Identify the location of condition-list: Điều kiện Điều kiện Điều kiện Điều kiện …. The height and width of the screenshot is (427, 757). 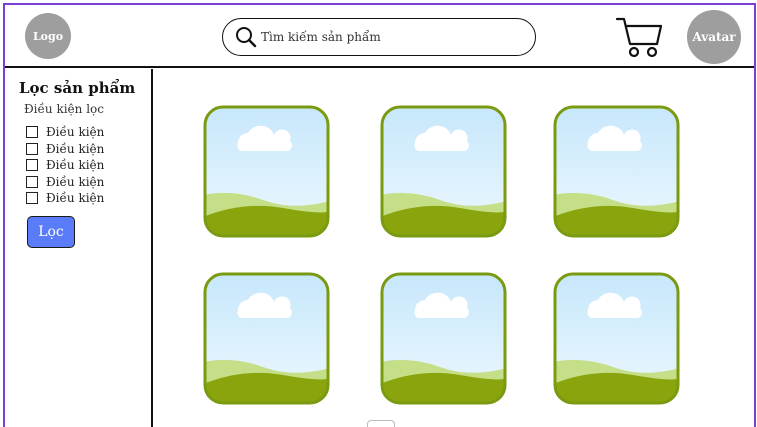
(65, 165).